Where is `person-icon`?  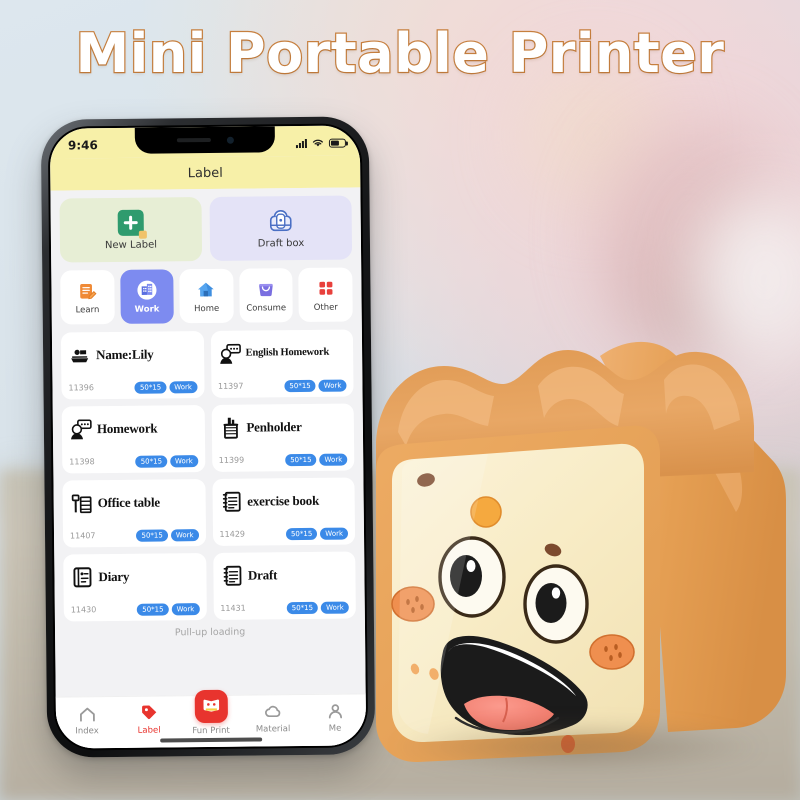
person-icon is located at coordinates (334, 711).